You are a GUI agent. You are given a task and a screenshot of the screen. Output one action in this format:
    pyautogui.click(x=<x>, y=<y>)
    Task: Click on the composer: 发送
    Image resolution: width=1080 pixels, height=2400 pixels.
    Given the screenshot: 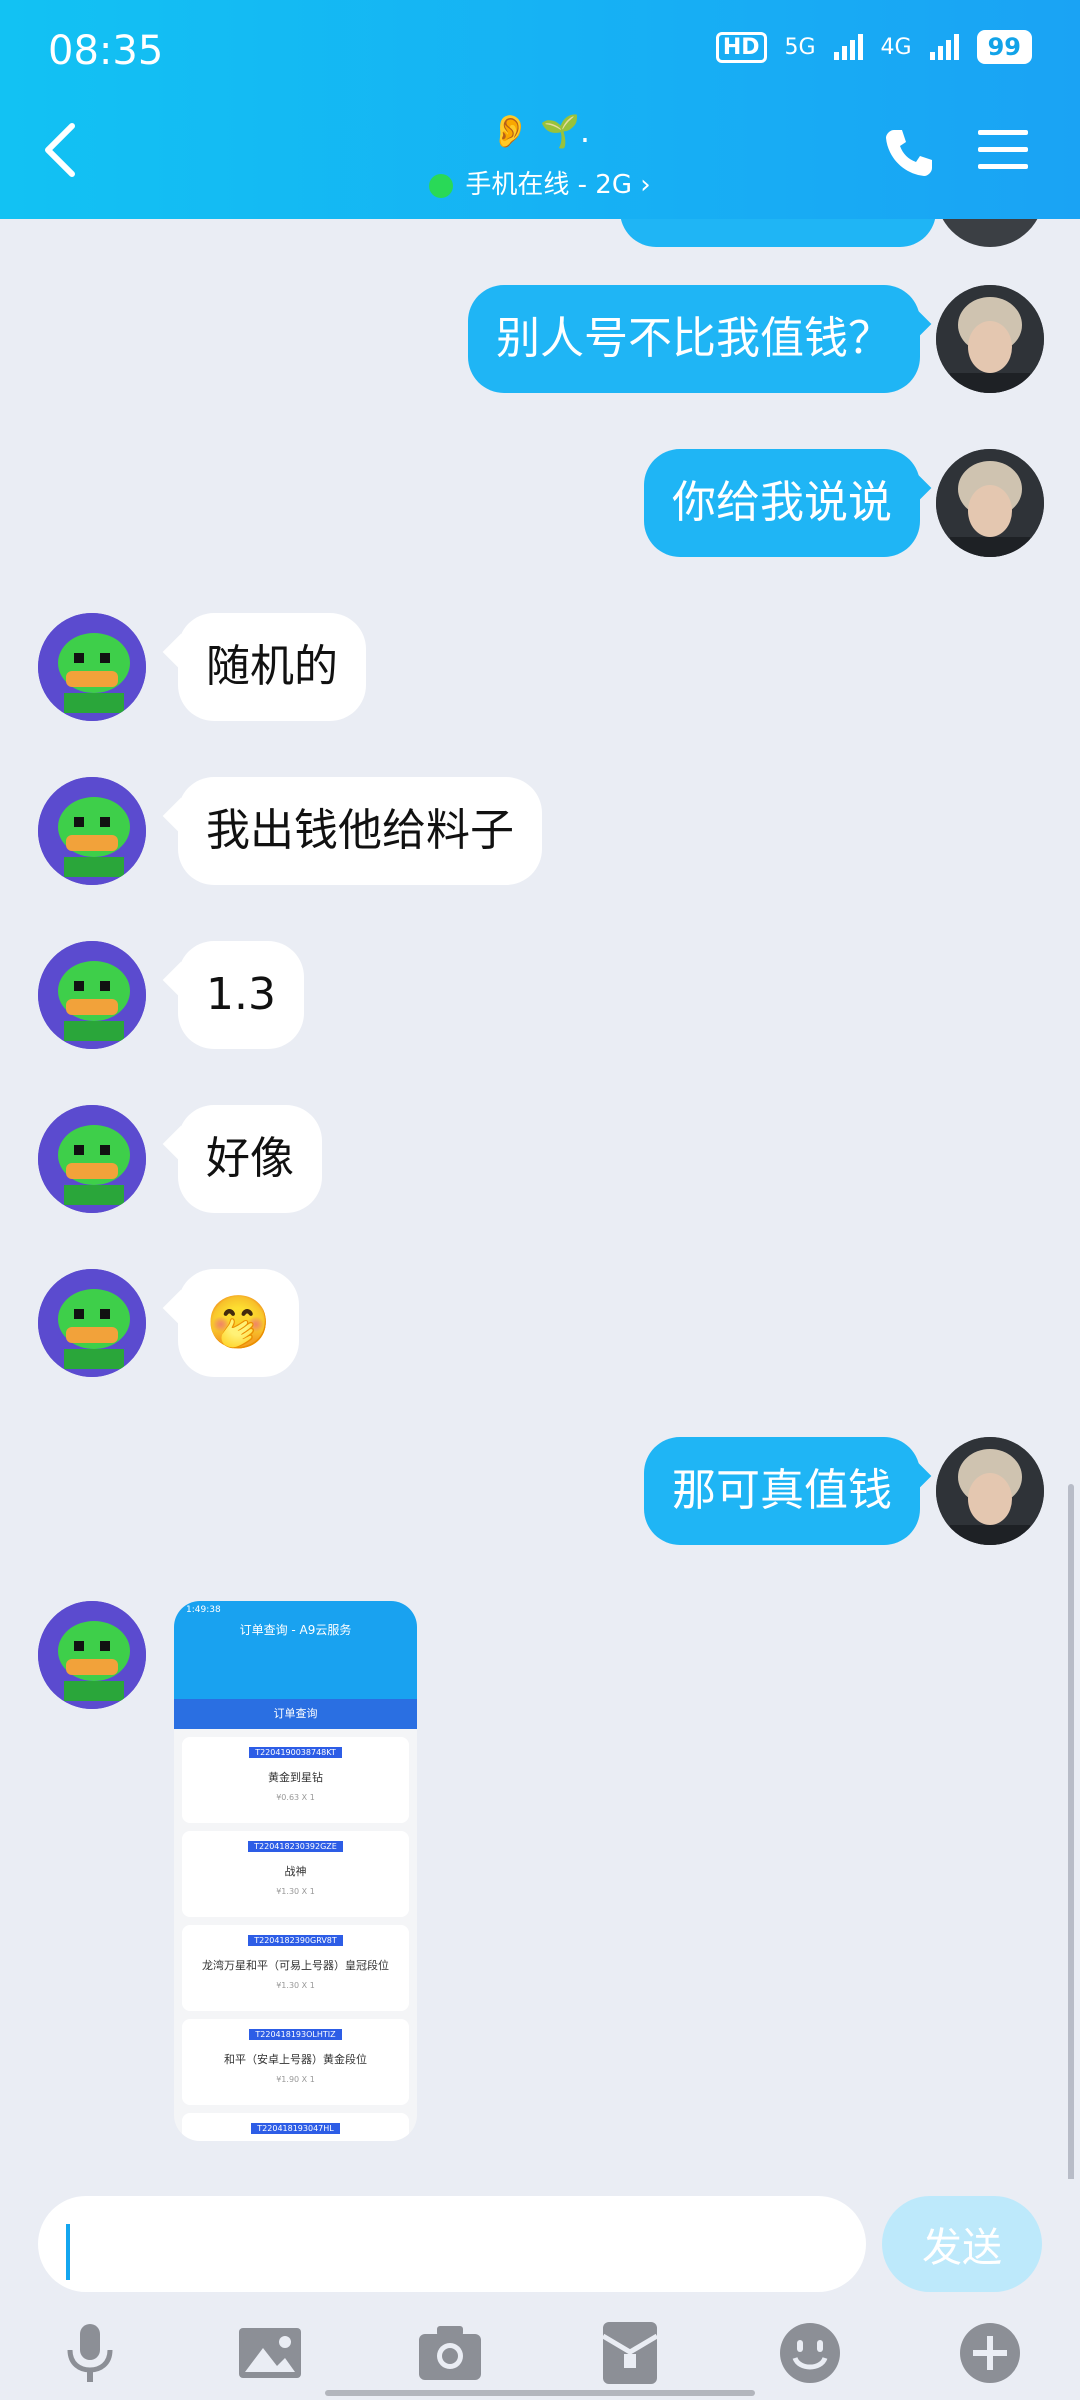 What is the action you would take?
    pyautogui.click(x=540, y=2250)
    